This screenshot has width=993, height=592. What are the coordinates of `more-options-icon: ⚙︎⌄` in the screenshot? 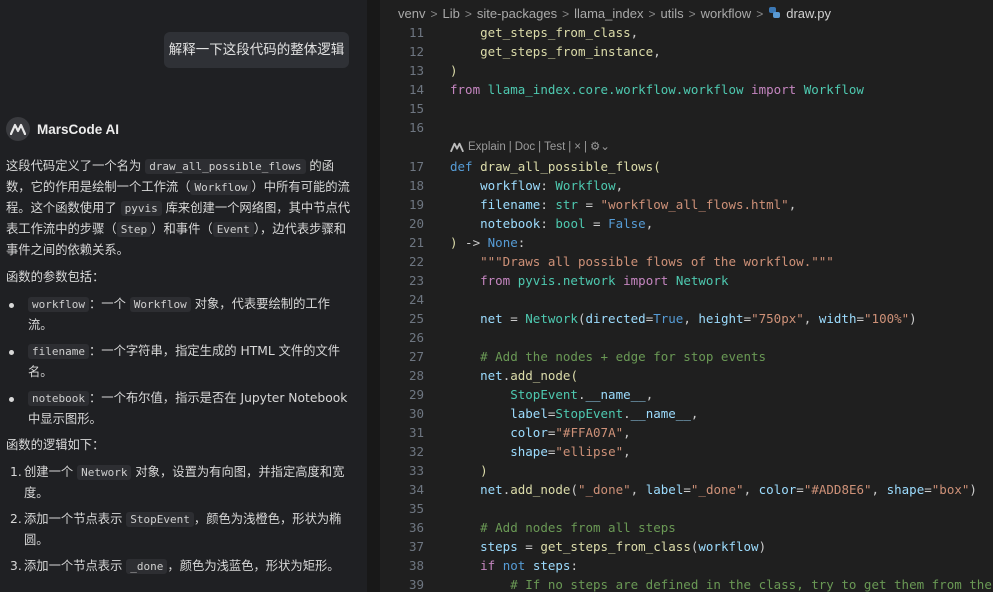 It's located at (600, 147).